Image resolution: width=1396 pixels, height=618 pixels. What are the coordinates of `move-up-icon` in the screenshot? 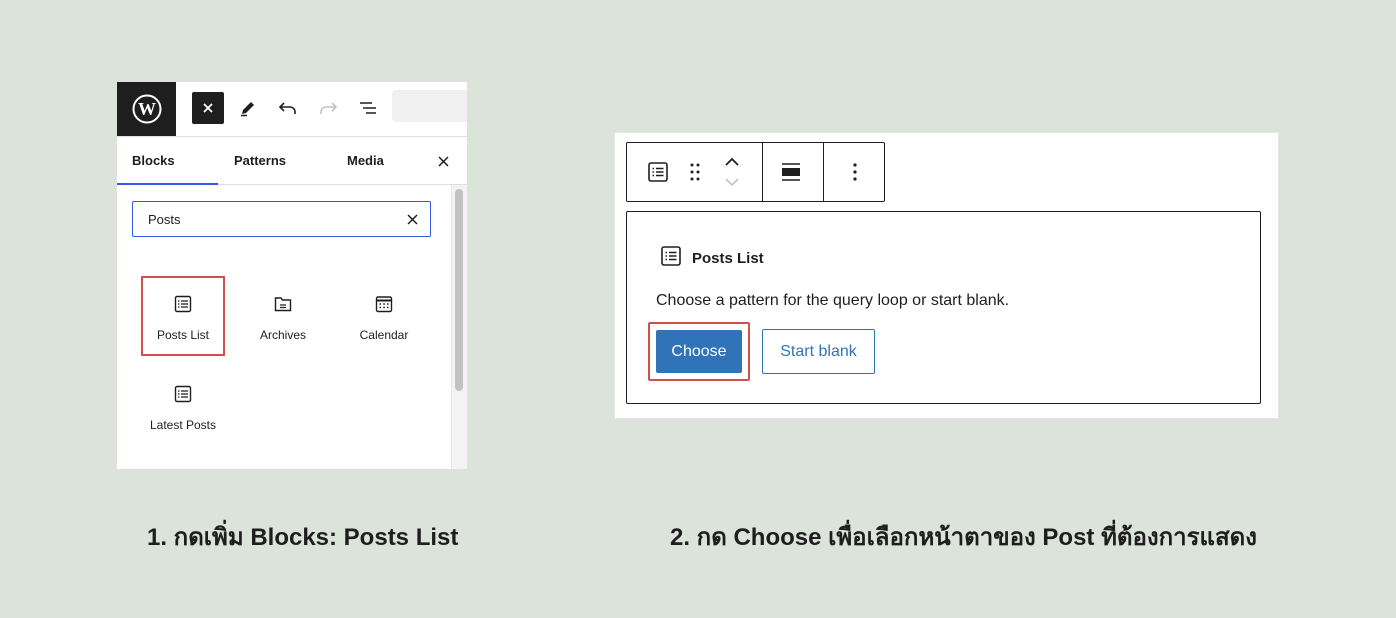 It's located at (732, 162).